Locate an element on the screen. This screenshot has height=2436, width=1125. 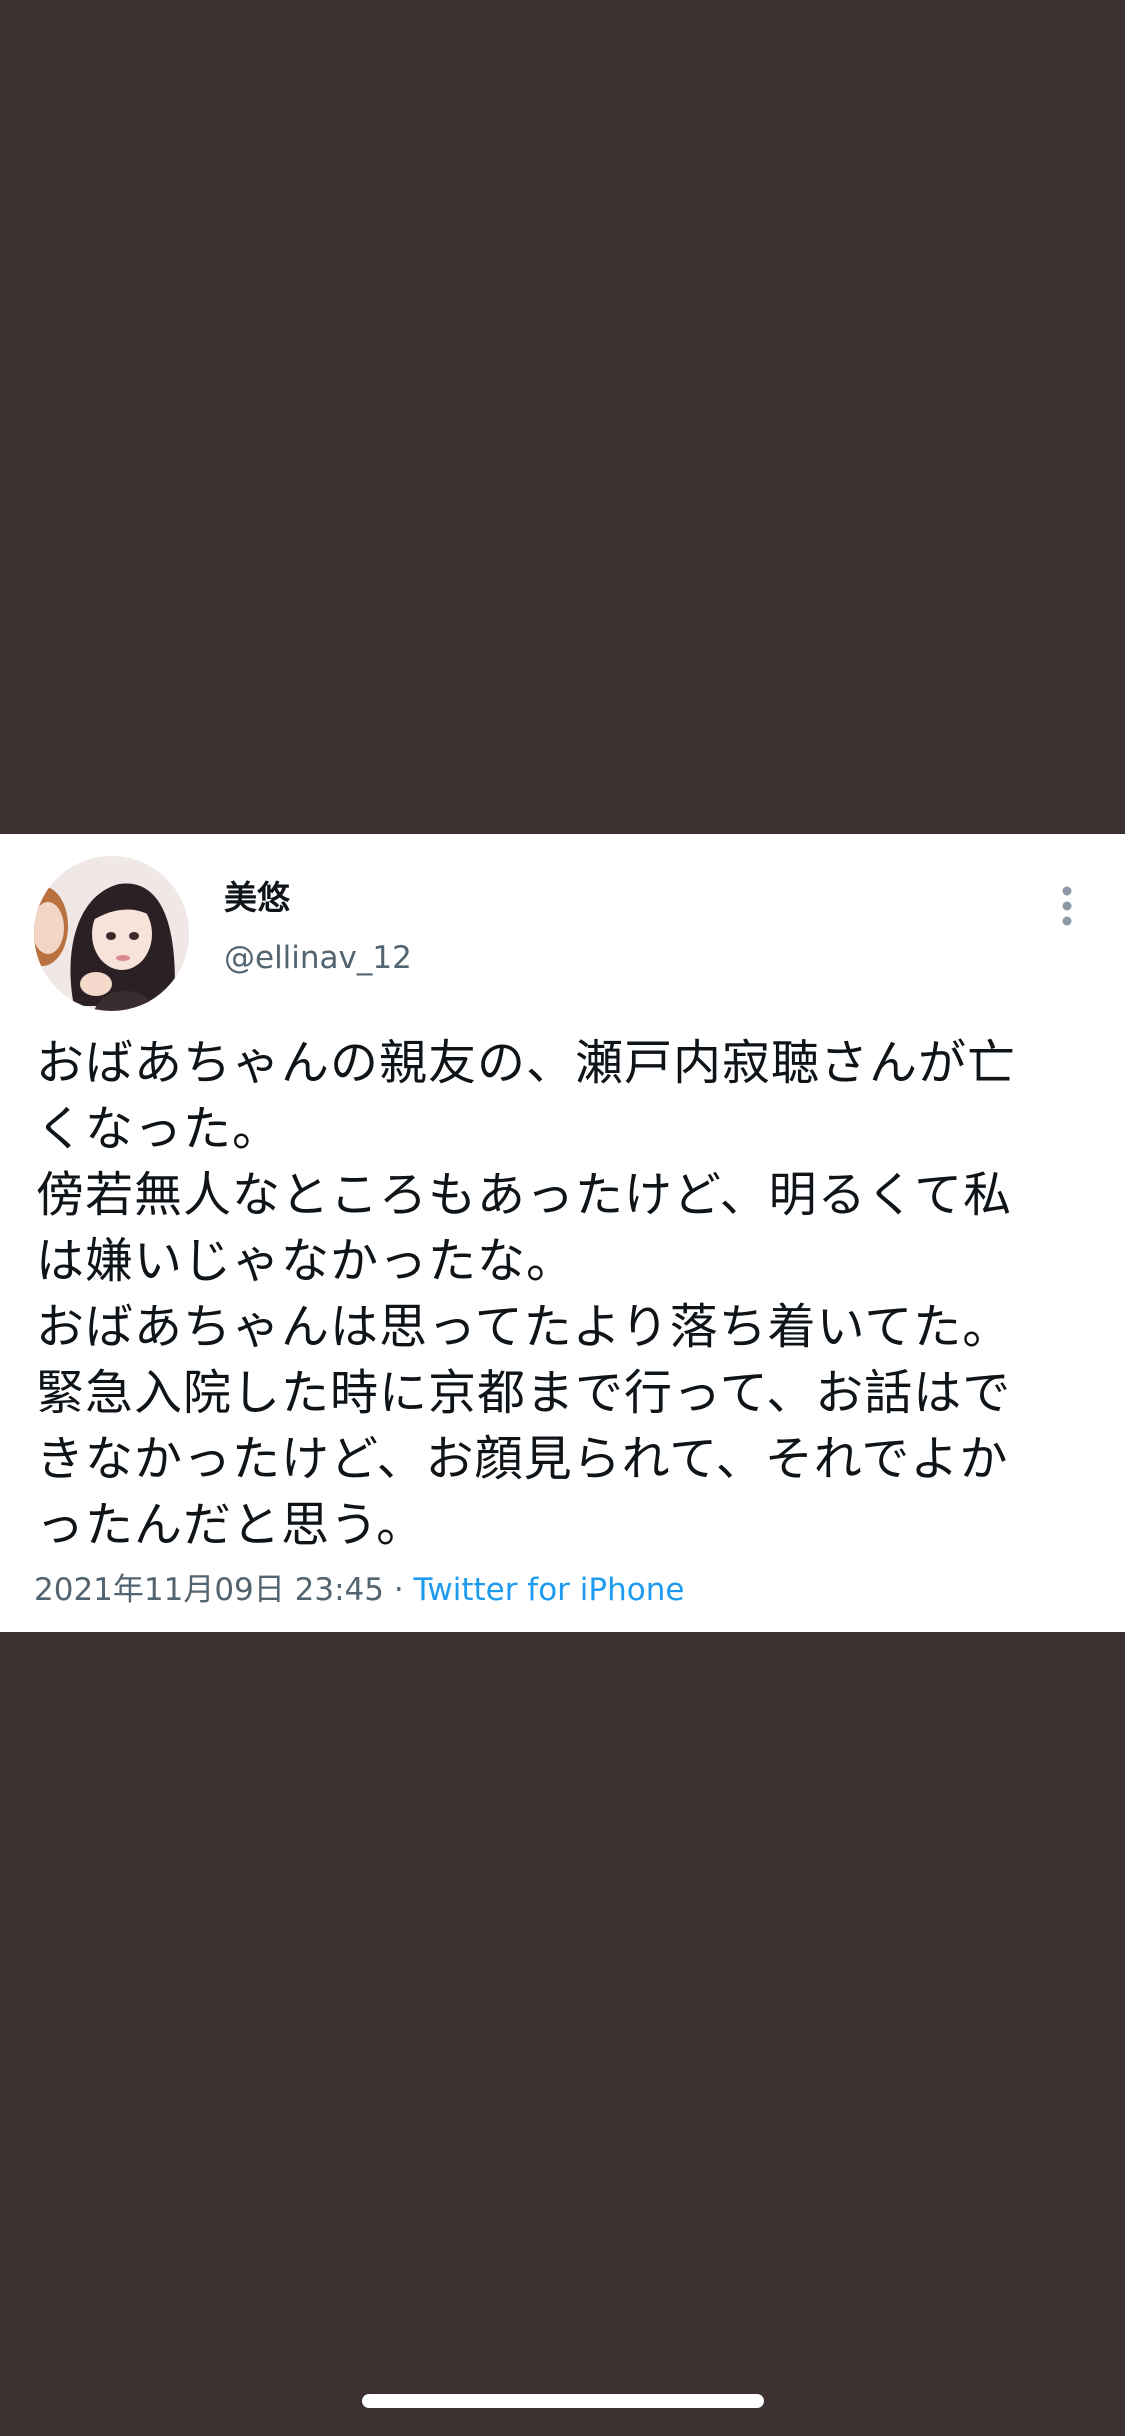
tweet-text-line: くなった。 is located at coordinates (159, 1129).